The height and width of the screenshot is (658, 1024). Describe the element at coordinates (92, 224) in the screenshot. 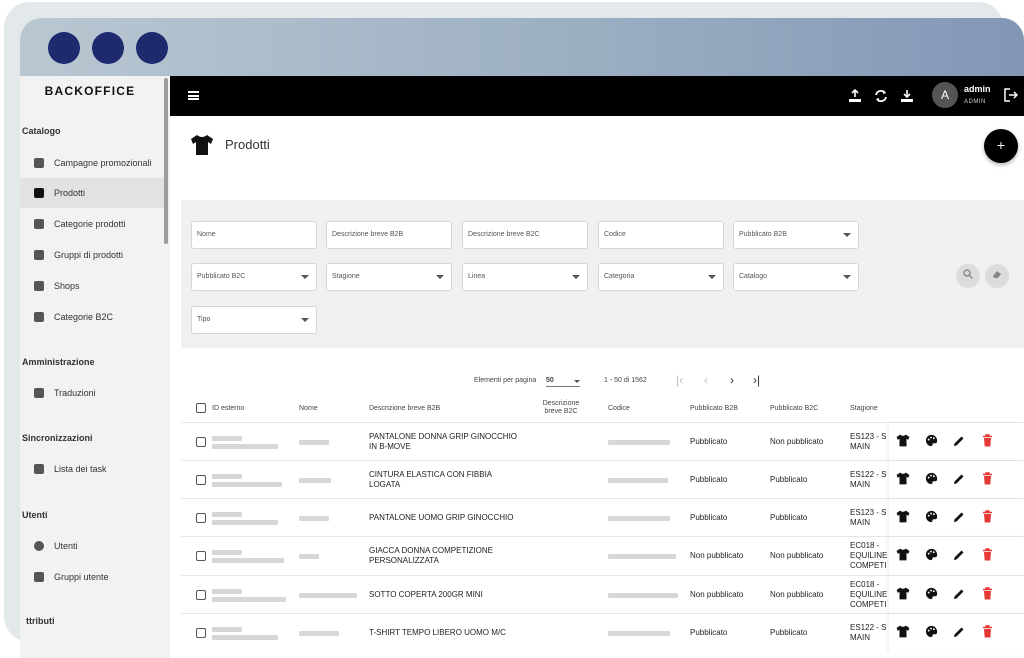

I see `sidebar-item-categorie: Categorie prodotti` at that location.